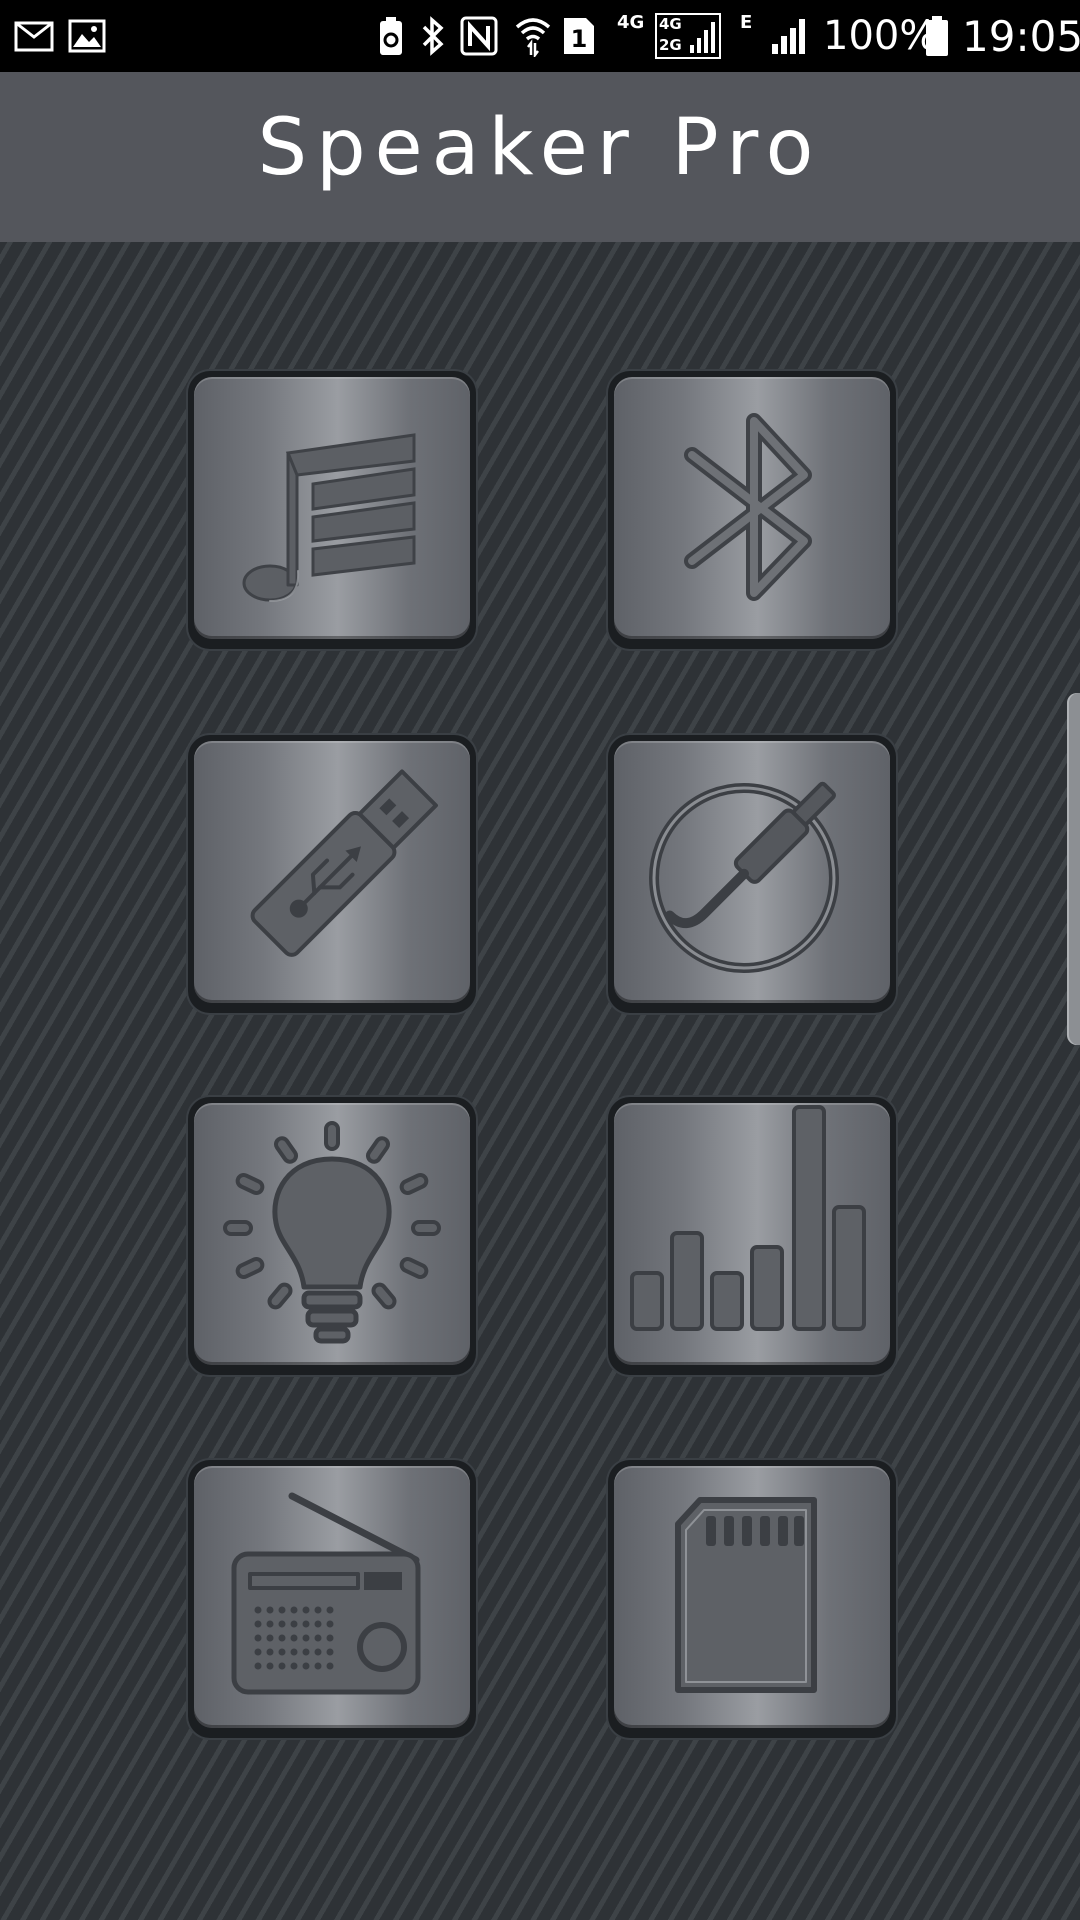  What do you see at coordinates (1021, 36) in the screenshot?
I see `clock-time: 19:05` at bounding box center [1021, 36].